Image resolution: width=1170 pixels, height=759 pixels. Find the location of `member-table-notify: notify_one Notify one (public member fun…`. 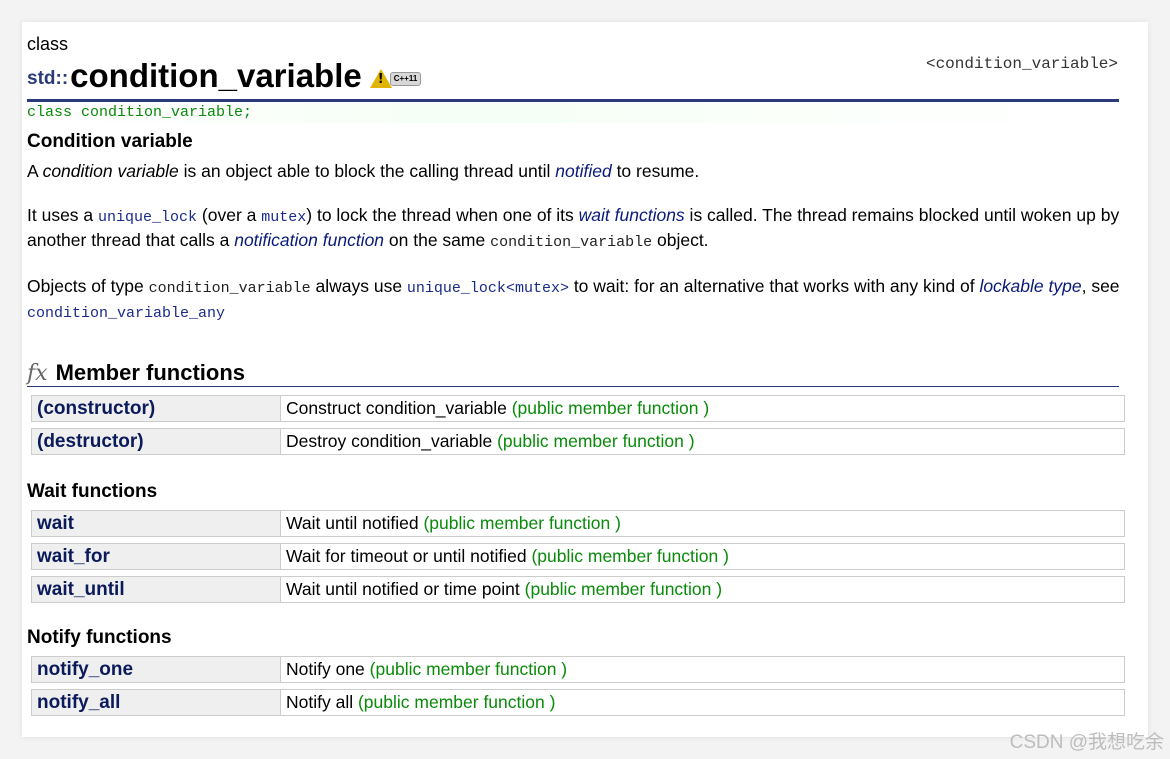

member-table-notify: notify_one Notify one (public member fun… is located at coordinates (578, 689).